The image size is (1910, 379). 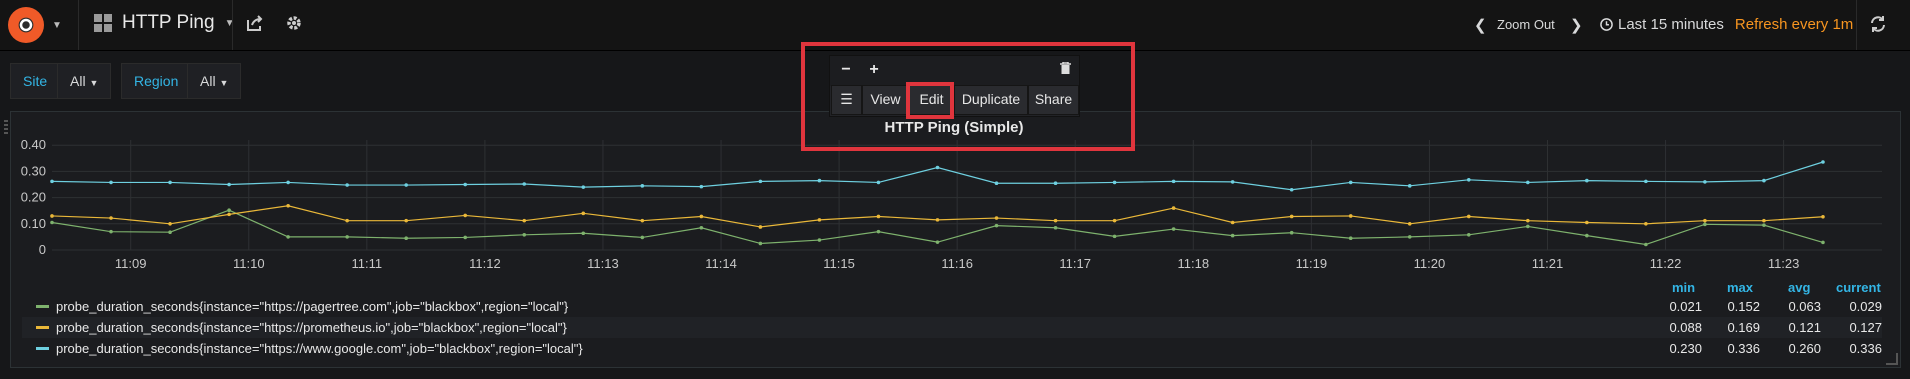 I want to click on series-avg: 0.063, so click(x=1804, y=306).